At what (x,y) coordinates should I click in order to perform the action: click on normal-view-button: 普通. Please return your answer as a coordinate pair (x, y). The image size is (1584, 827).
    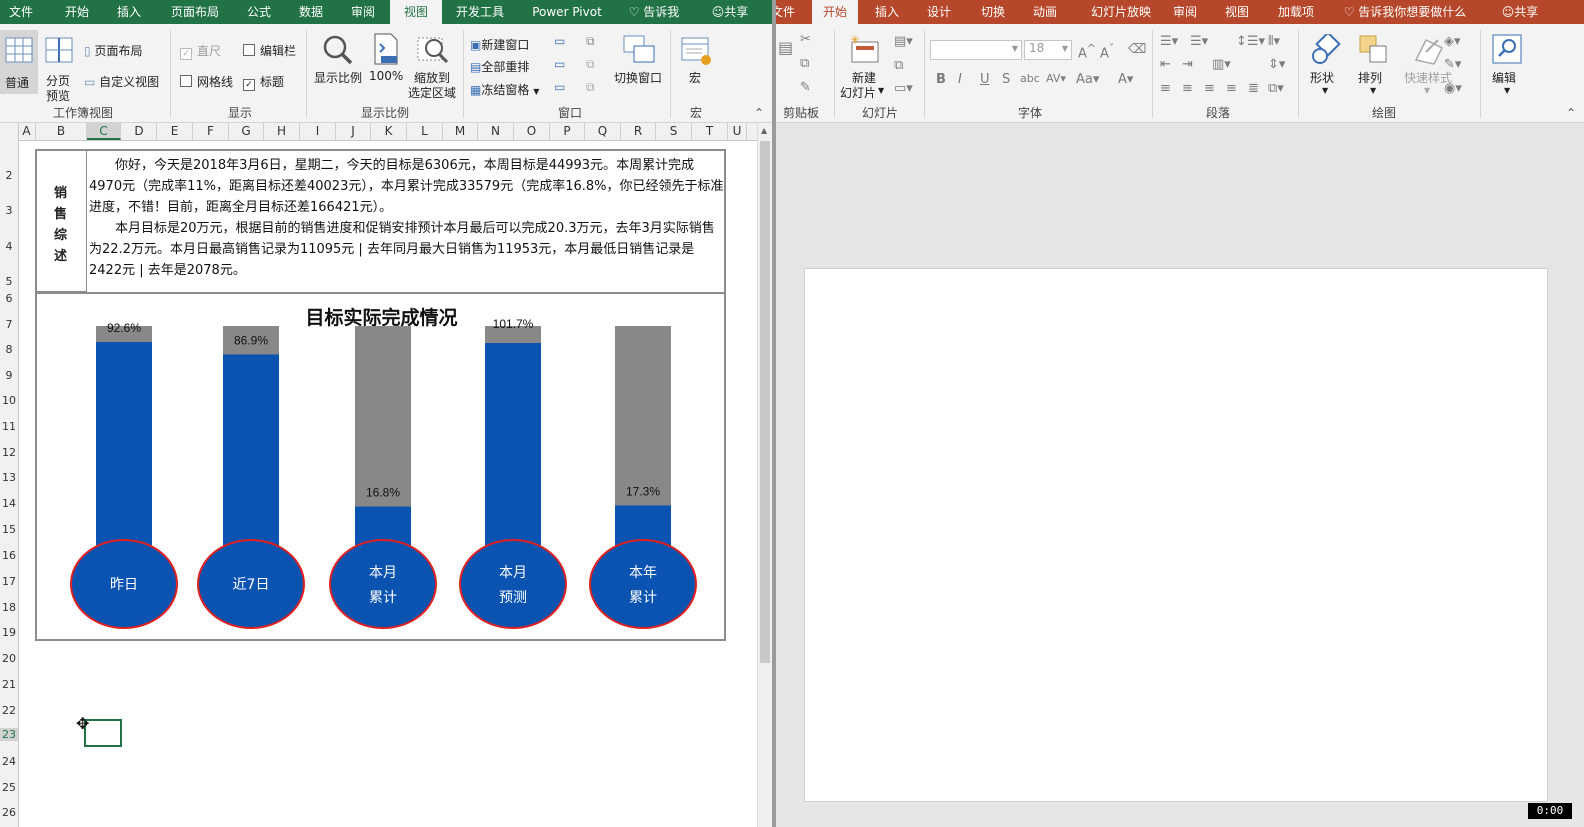
    Looking at the image, I should click on (19, 62).